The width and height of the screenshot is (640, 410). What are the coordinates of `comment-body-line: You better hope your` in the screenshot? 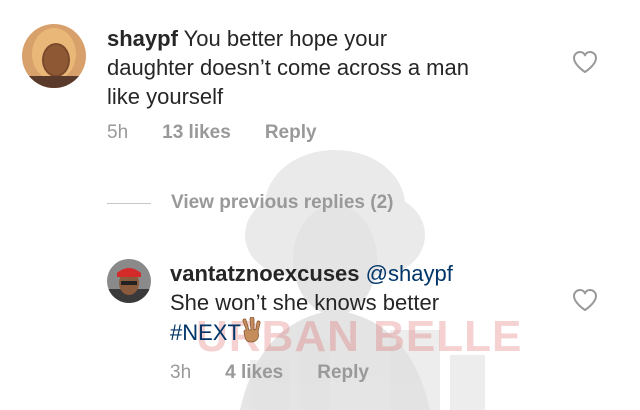 It's located at (285, 38).